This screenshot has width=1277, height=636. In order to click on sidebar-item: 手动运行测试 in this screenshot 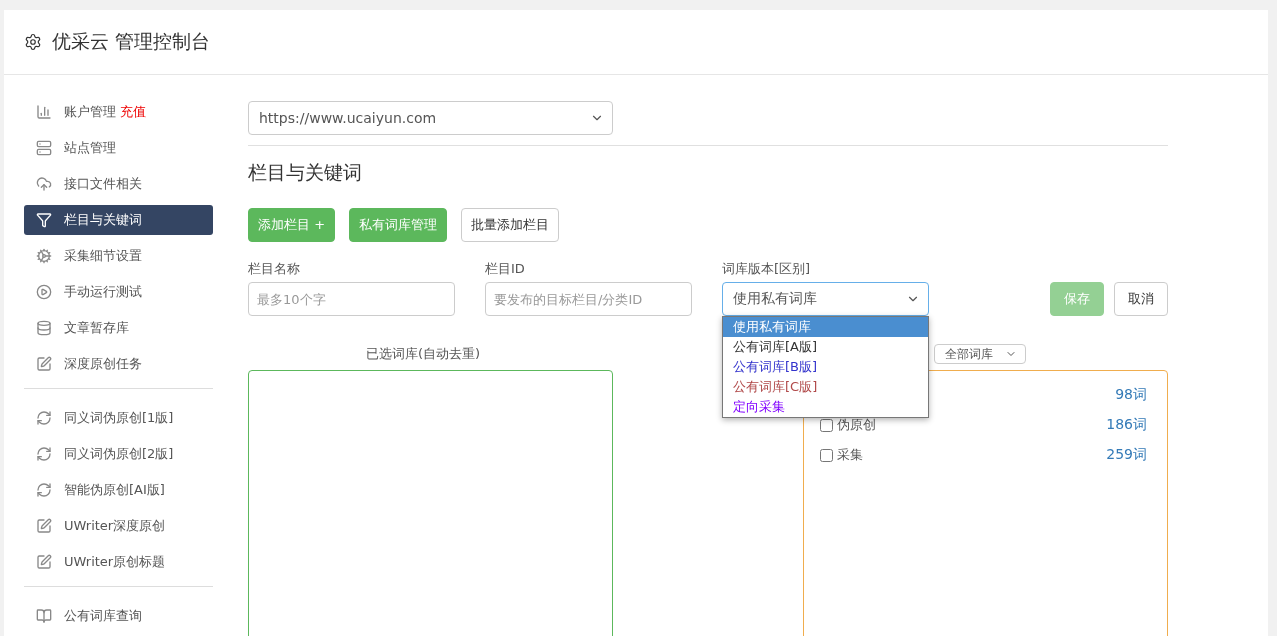, I will do `click(118, 292)`.